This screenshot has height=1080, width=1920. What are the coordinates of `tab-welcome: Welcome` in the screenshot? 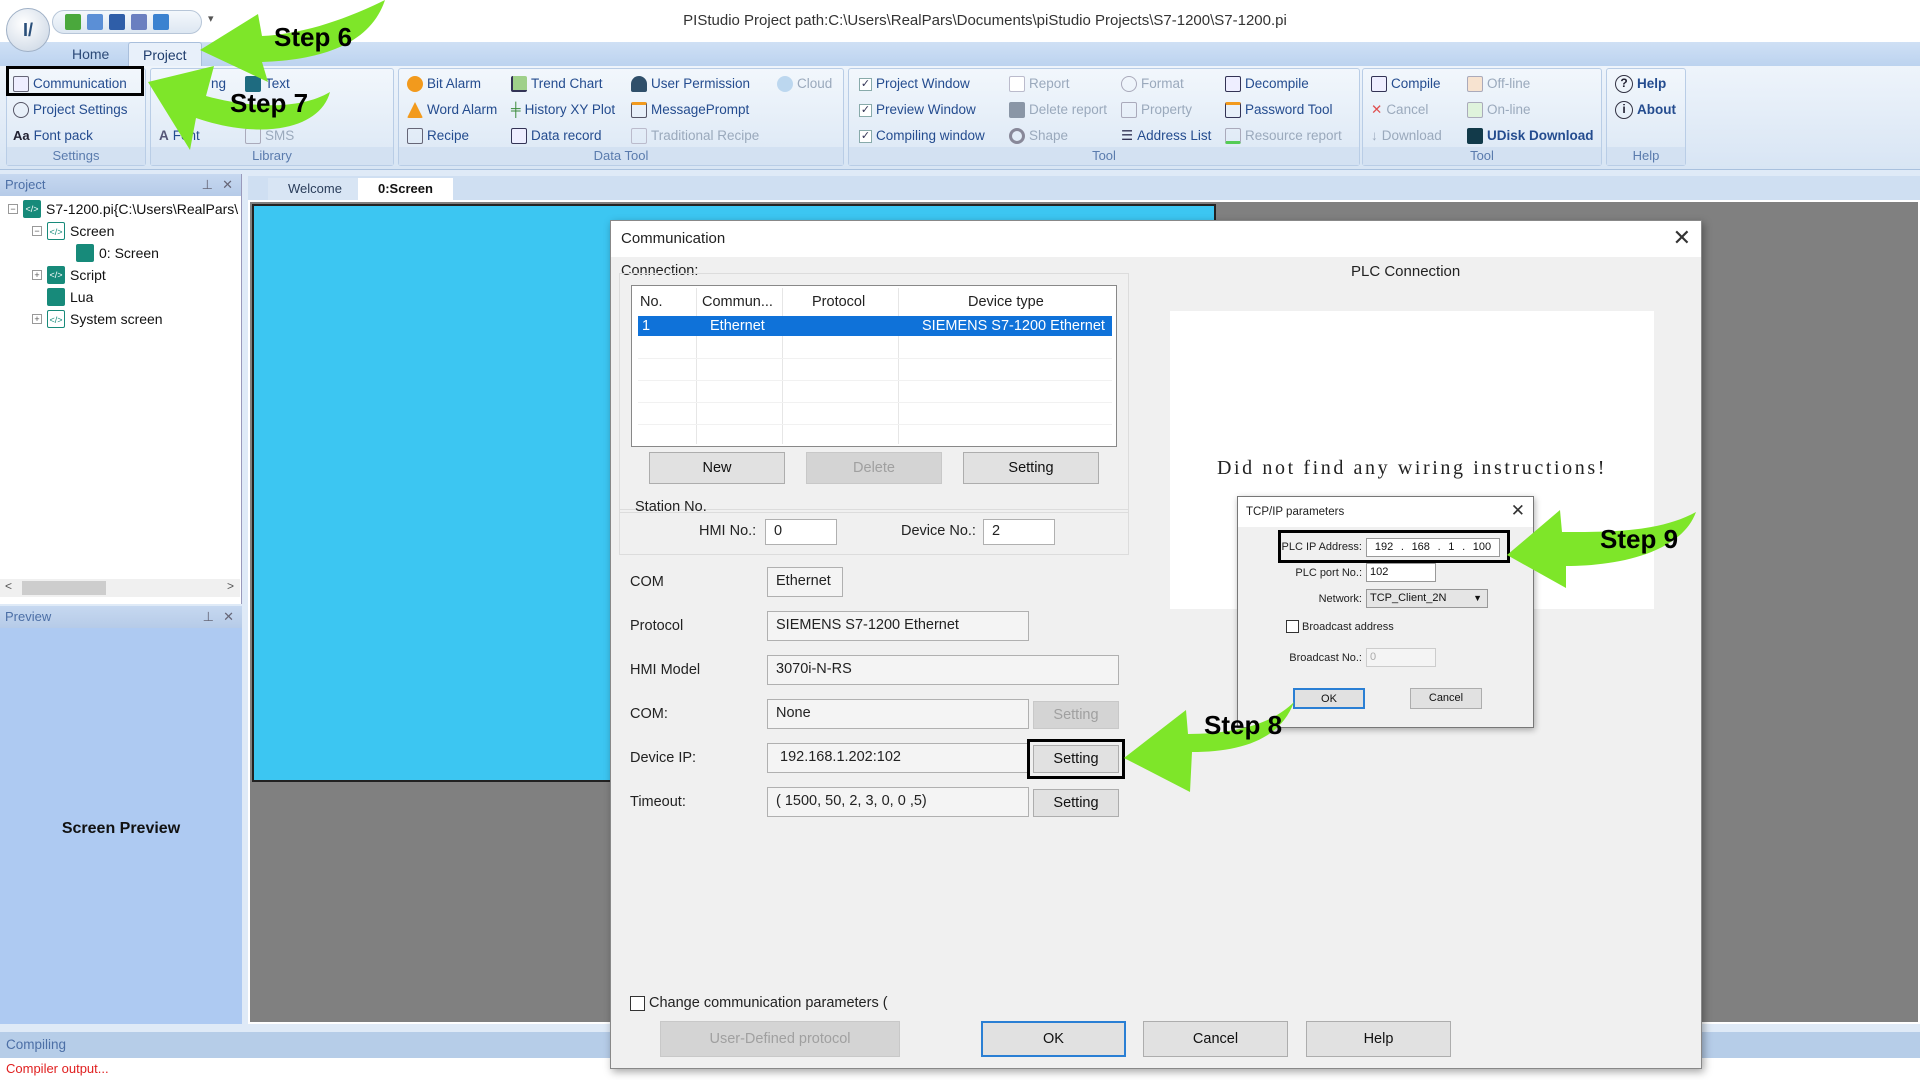 It's located at (315, 189).